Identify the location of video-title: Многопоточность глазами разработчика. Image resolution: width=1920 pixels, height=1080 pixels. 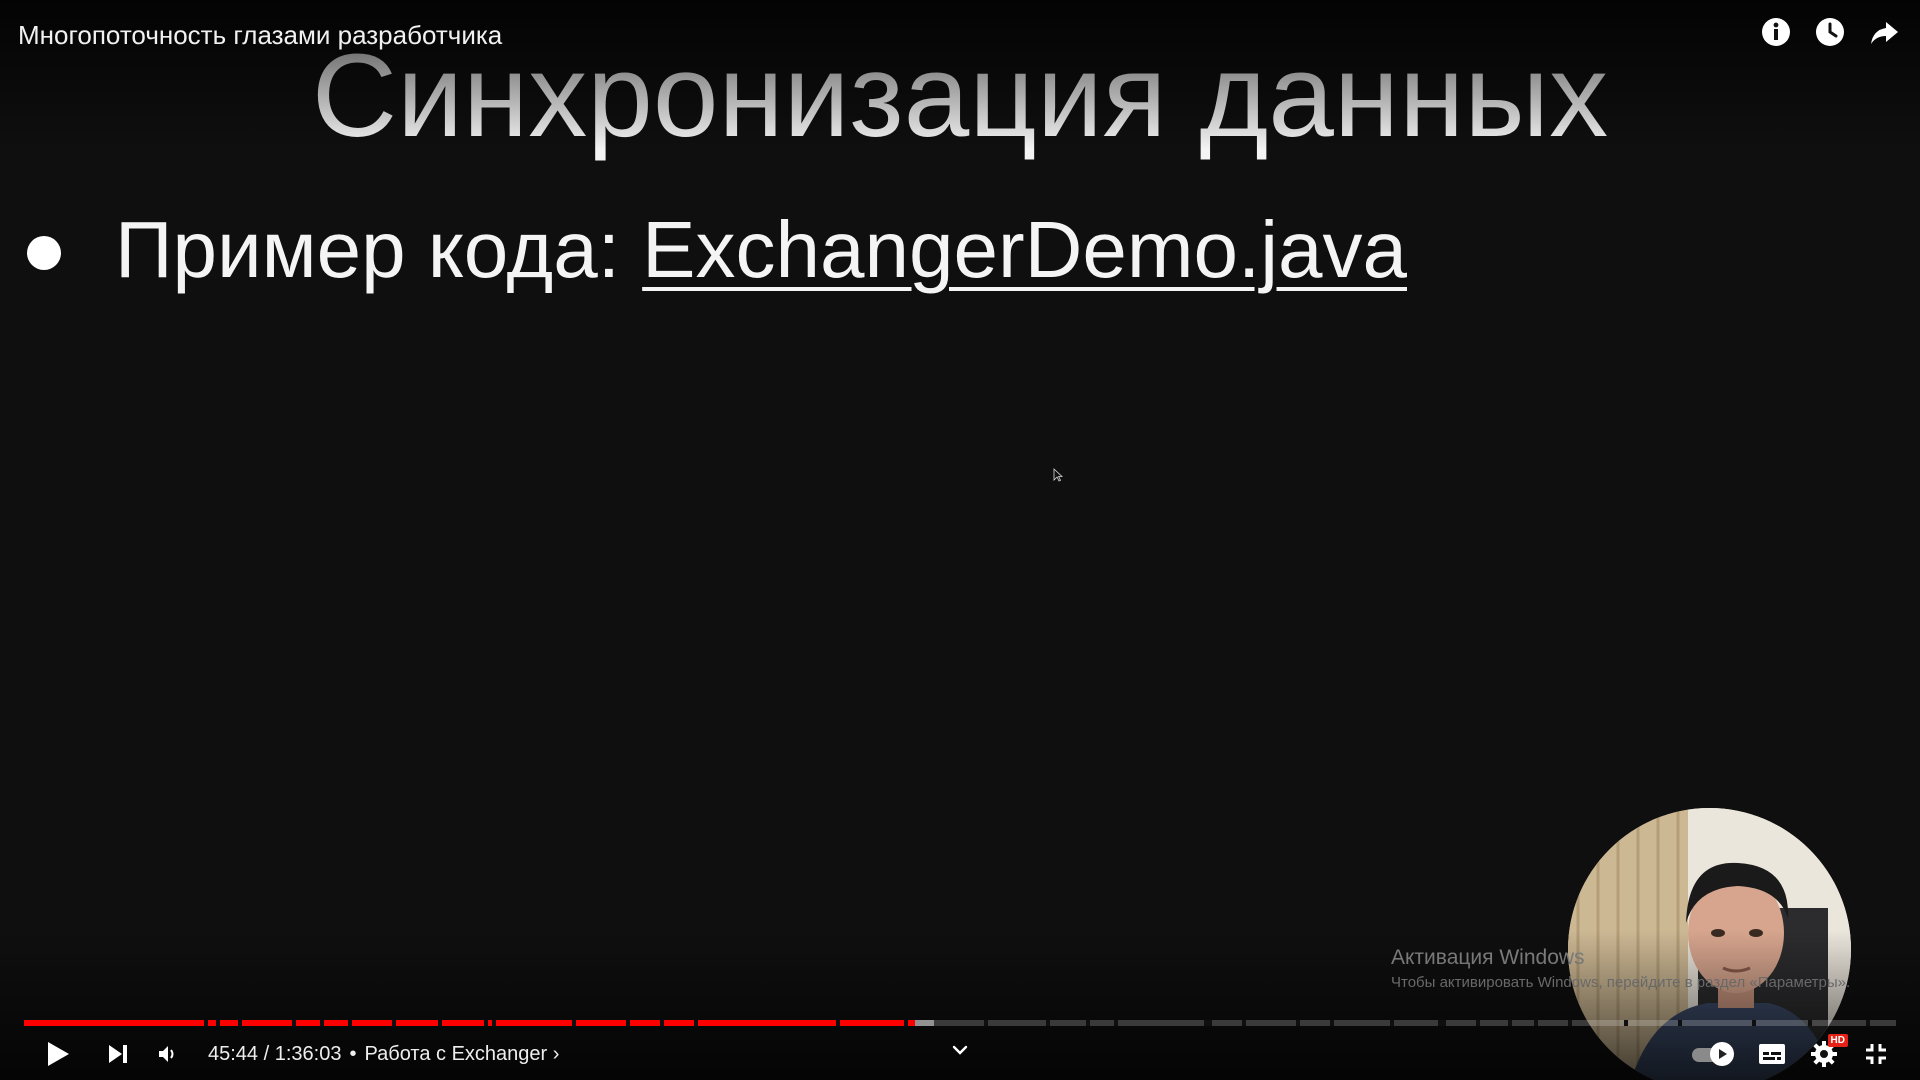
(260, 35).